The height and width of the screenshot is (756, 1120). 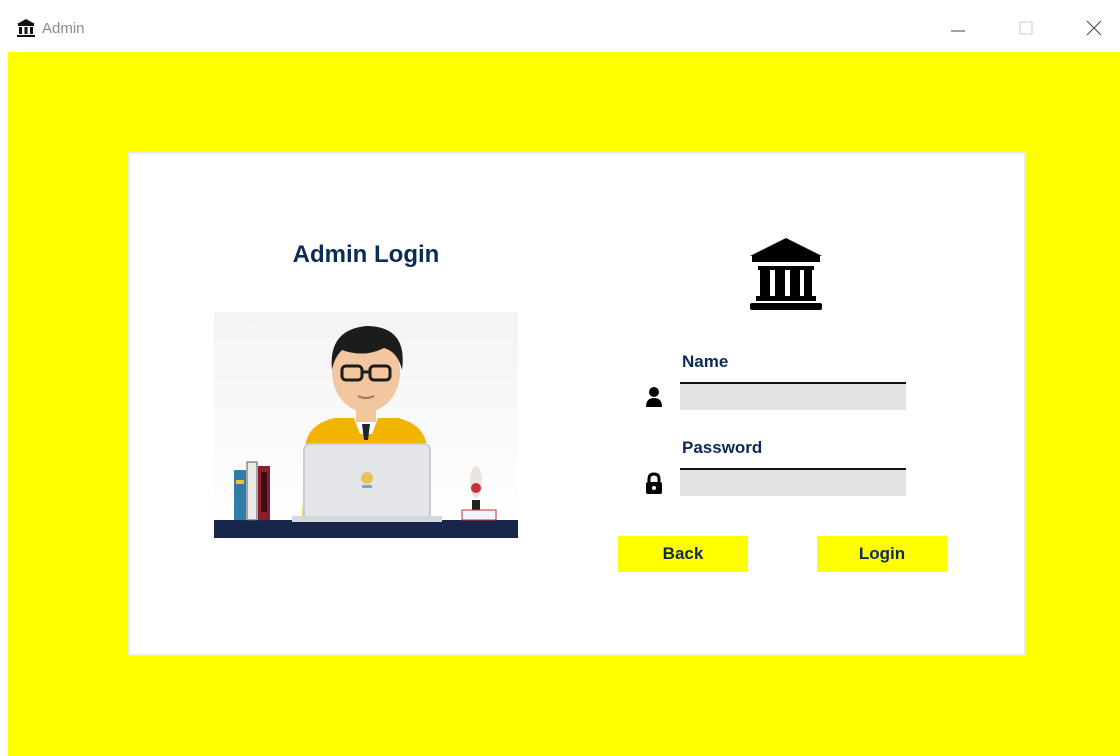 I want to click on name-input, so click(x=793, y=396).